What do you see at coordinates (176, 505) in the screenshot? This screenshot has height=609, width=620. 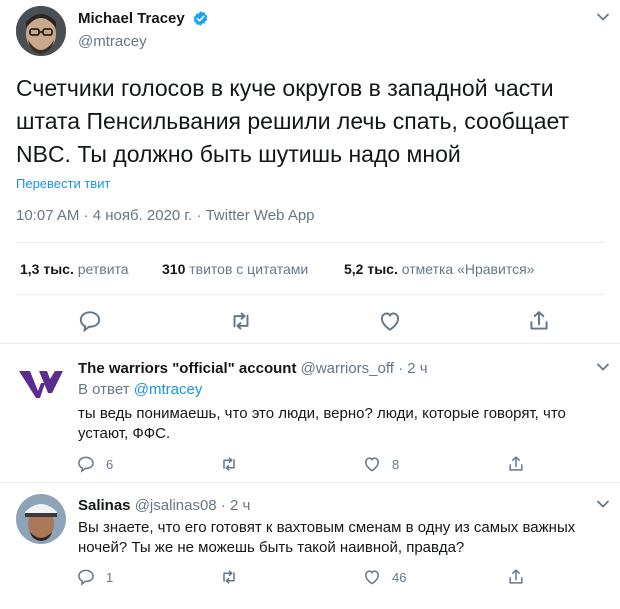 I see `reply-author-handle: @jsalinas08` at bounding box center [176, 505].